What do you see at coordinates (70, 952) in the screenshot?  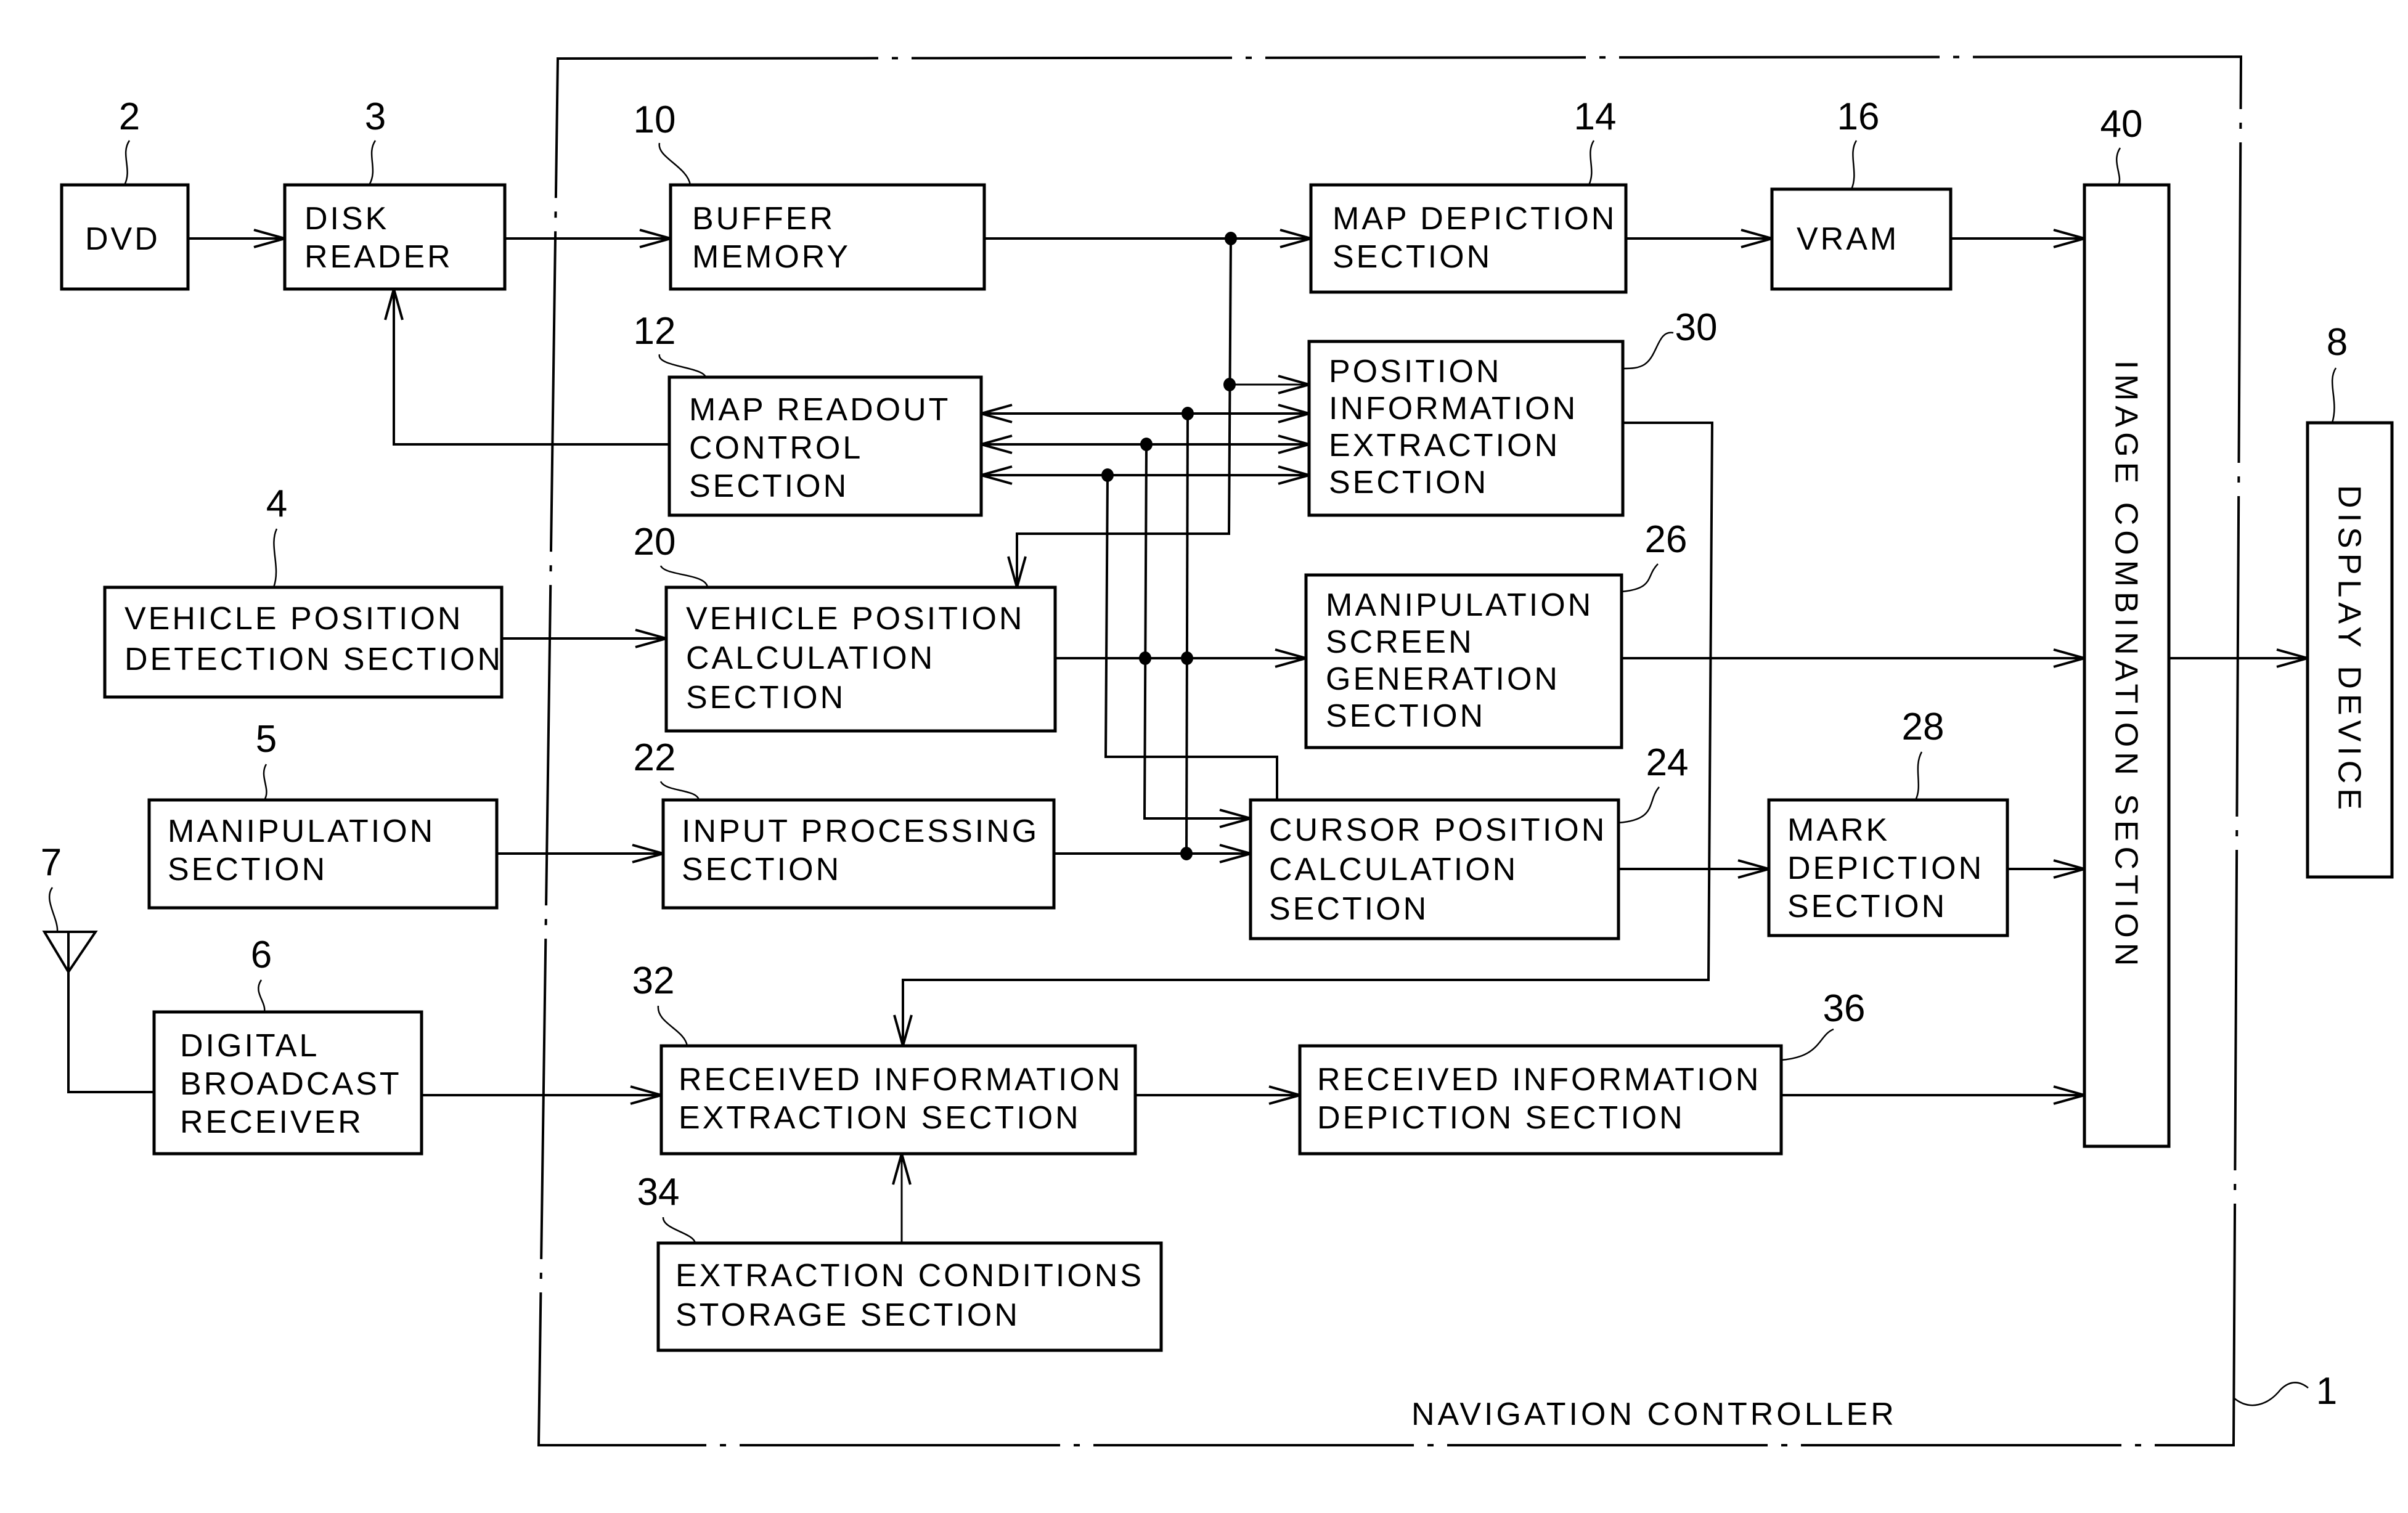 I see `antenna-icon` at bounding box center [70, 952].